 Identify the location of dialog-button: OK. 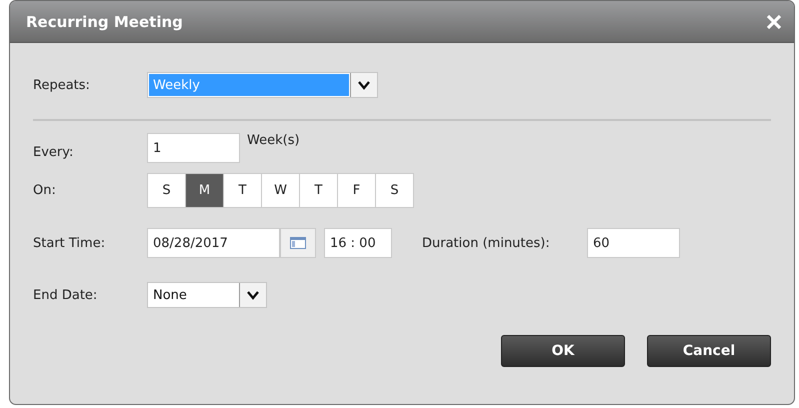
(563, 351).